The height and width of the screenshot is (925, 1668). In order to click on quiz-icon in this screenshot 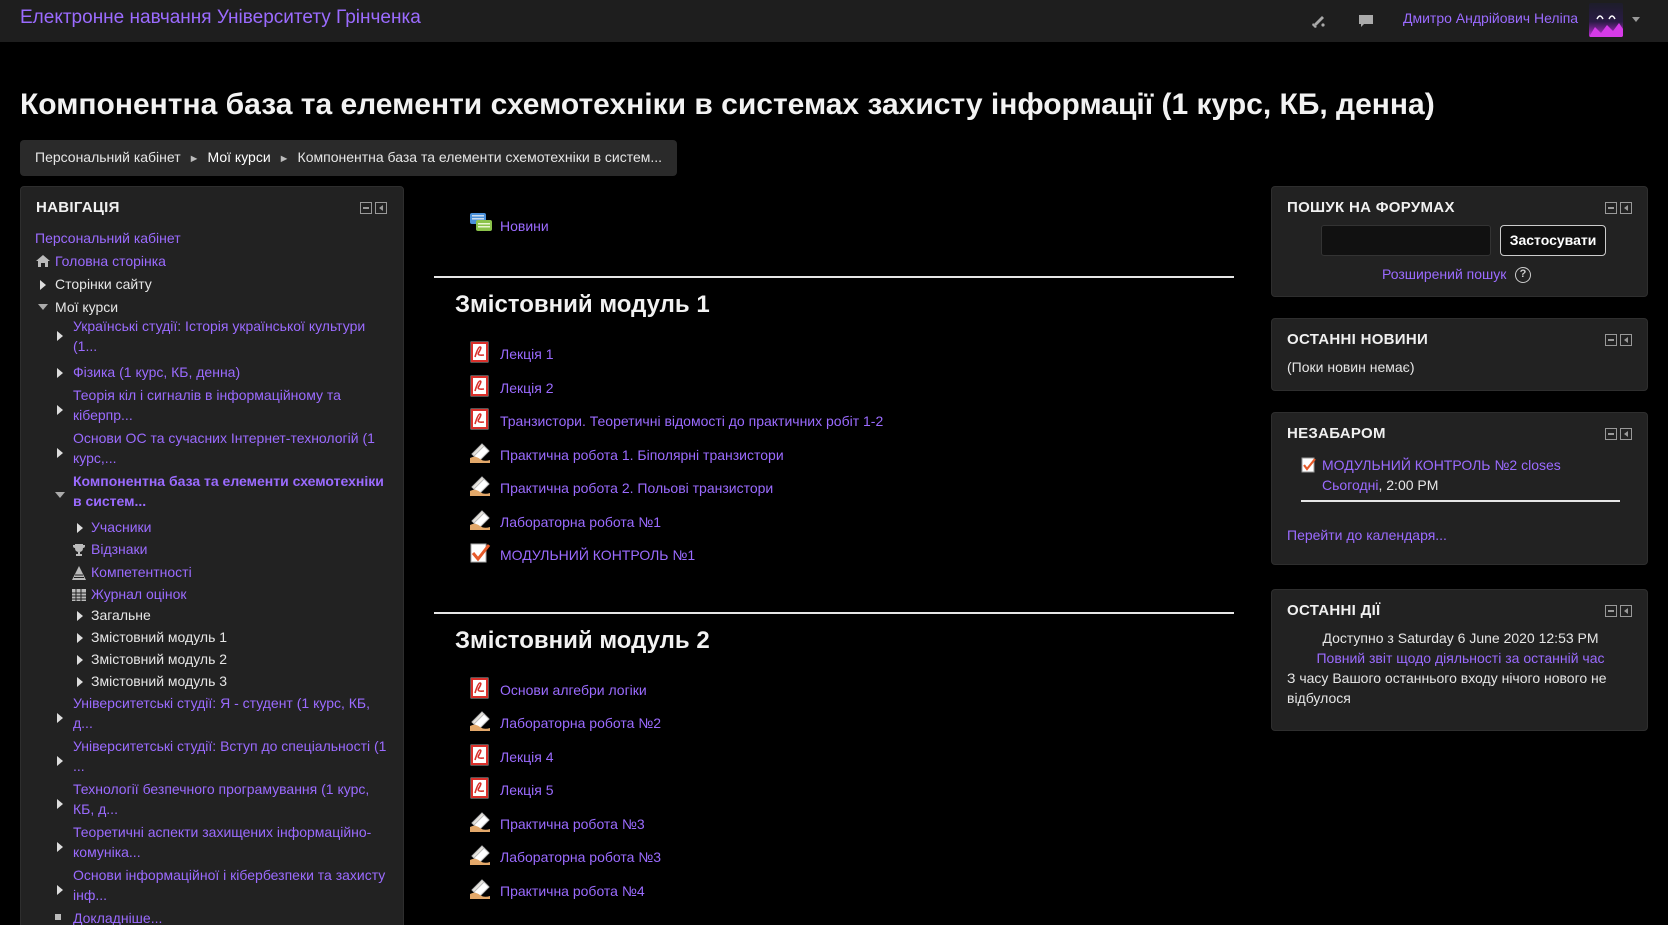, I will do `click(480, 553)`.